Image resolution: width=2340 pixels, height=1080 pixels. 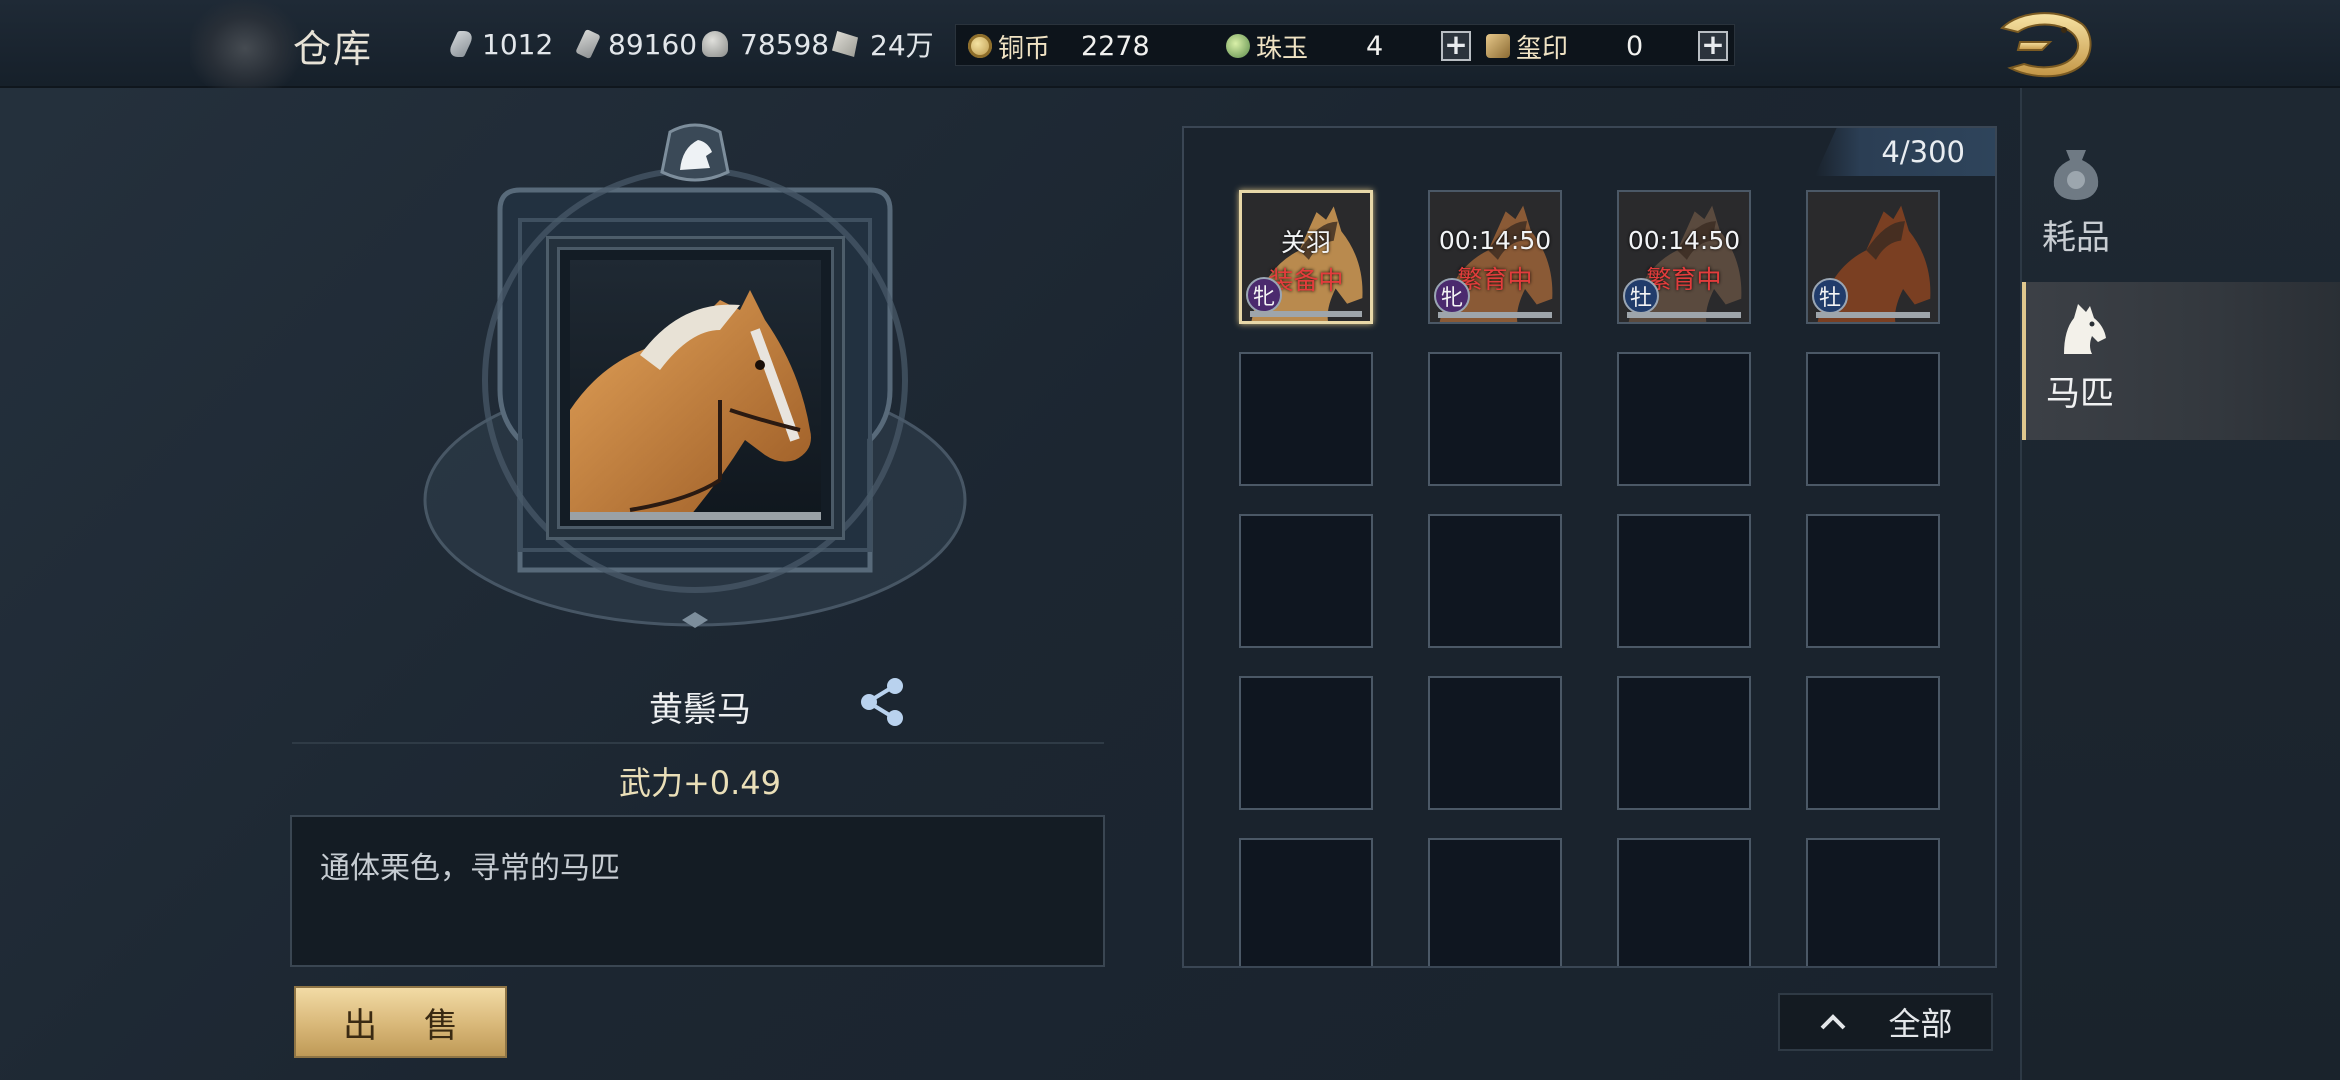 What do you see at coordinates (653, 44) in the screenshot?
I see `resource-value: 89160` at bounding box center [653, 44].